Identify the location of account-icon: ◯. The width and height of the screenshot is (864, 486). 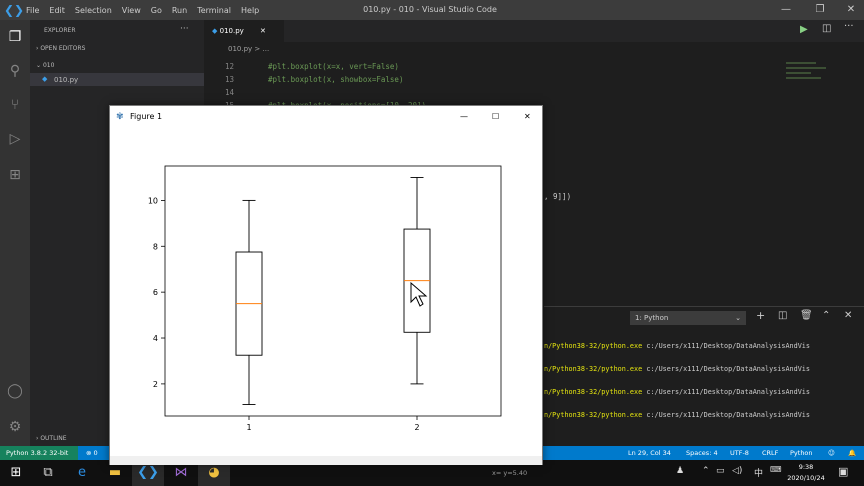
(15, 391).